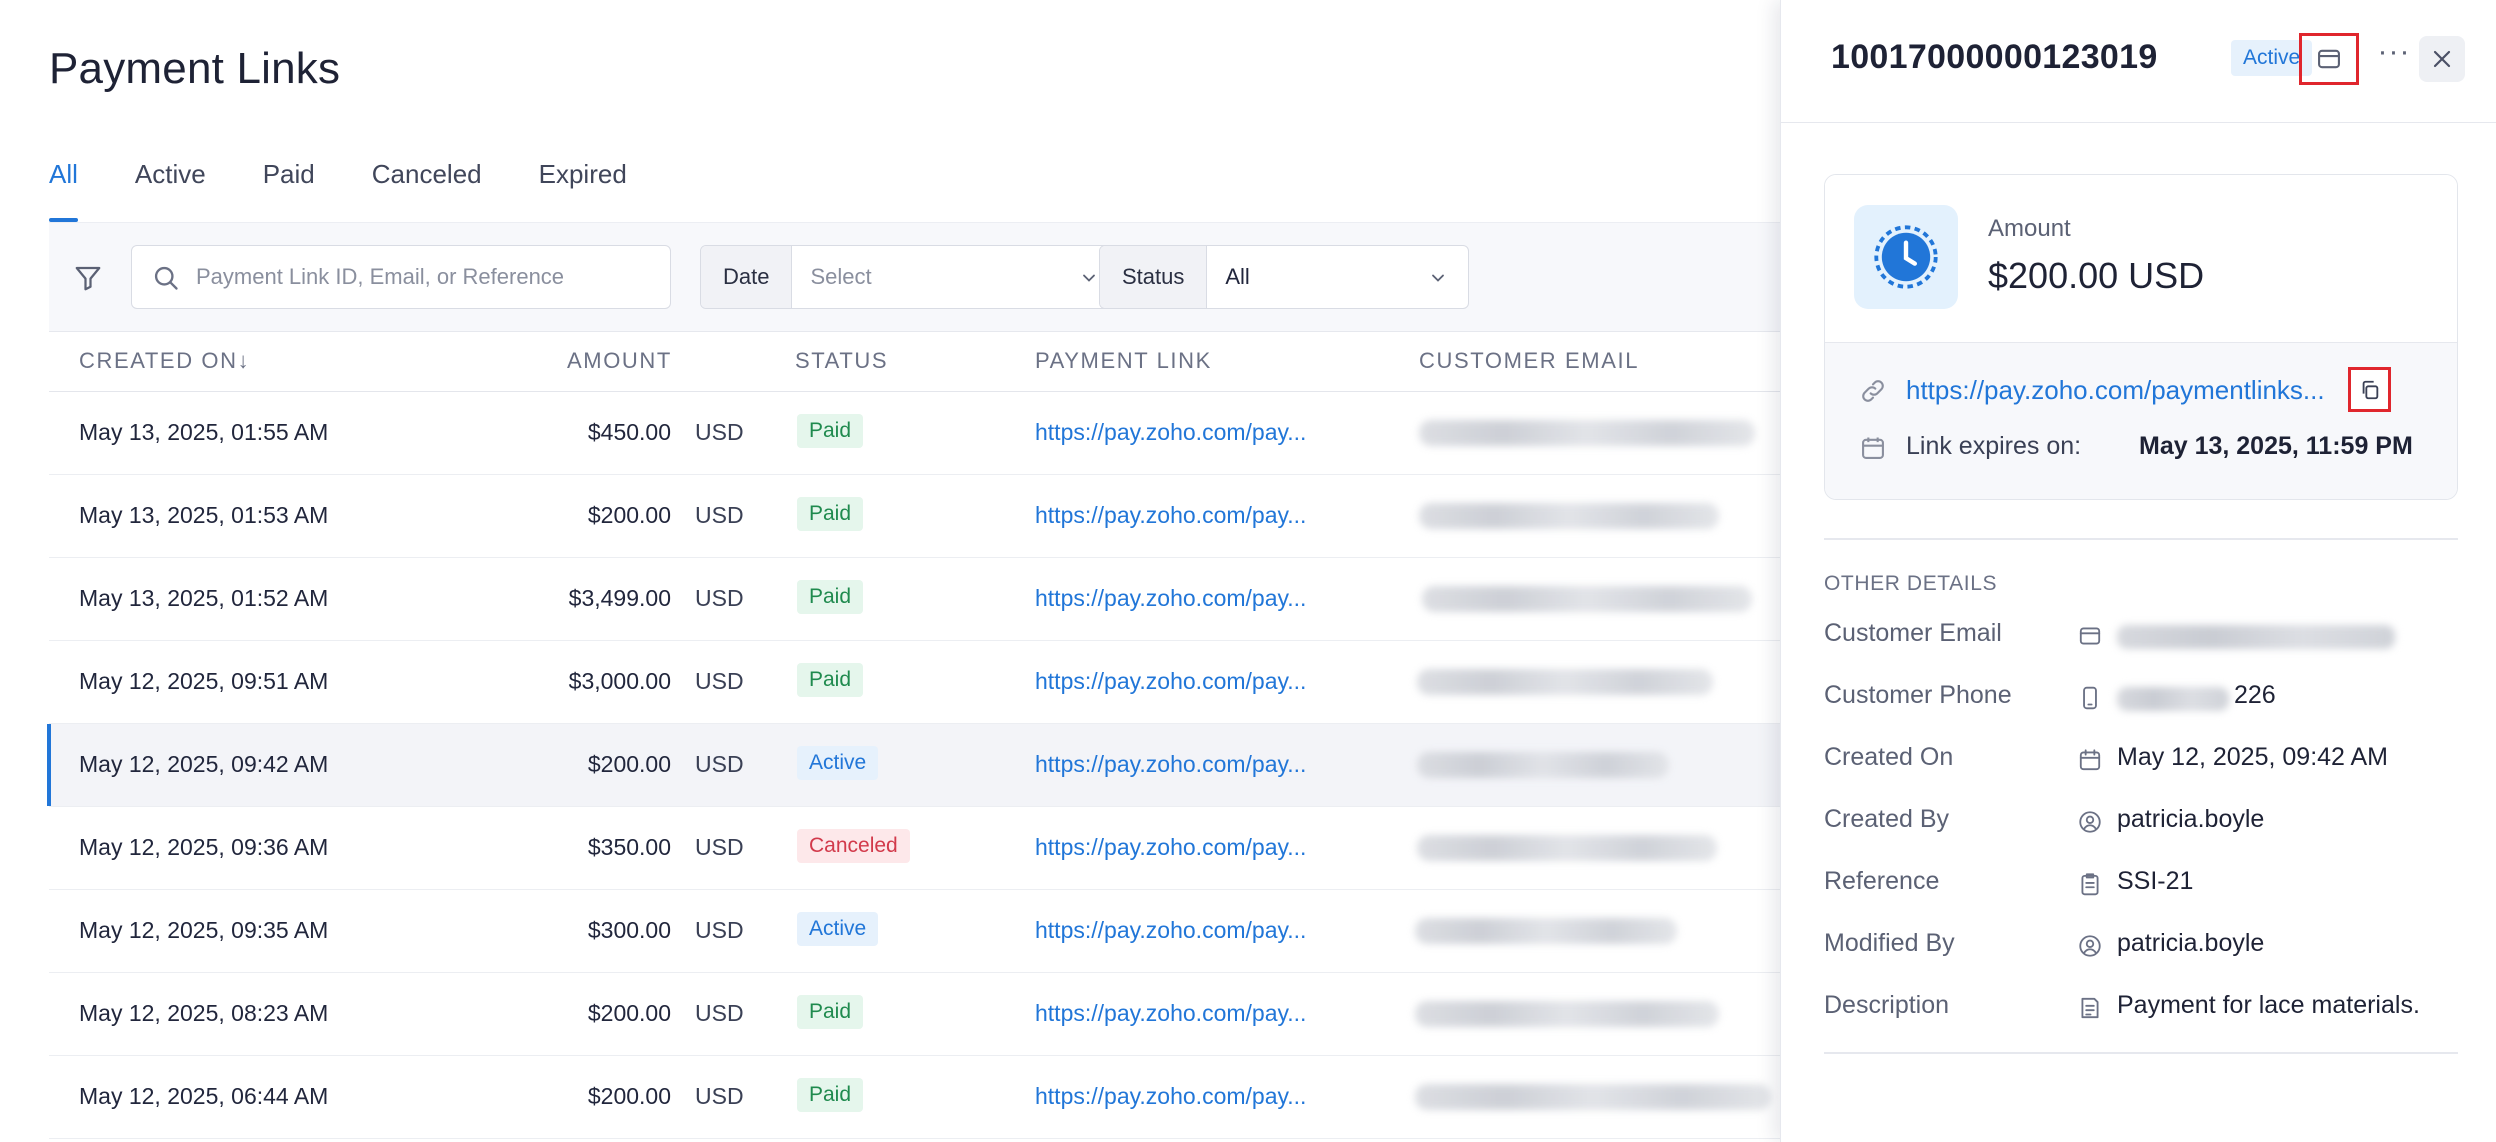 Image resolution: width=2496 pixels, height=1142 pixels. I want to click on detail-reference: Reference SSI-21, so click(2144, 887).